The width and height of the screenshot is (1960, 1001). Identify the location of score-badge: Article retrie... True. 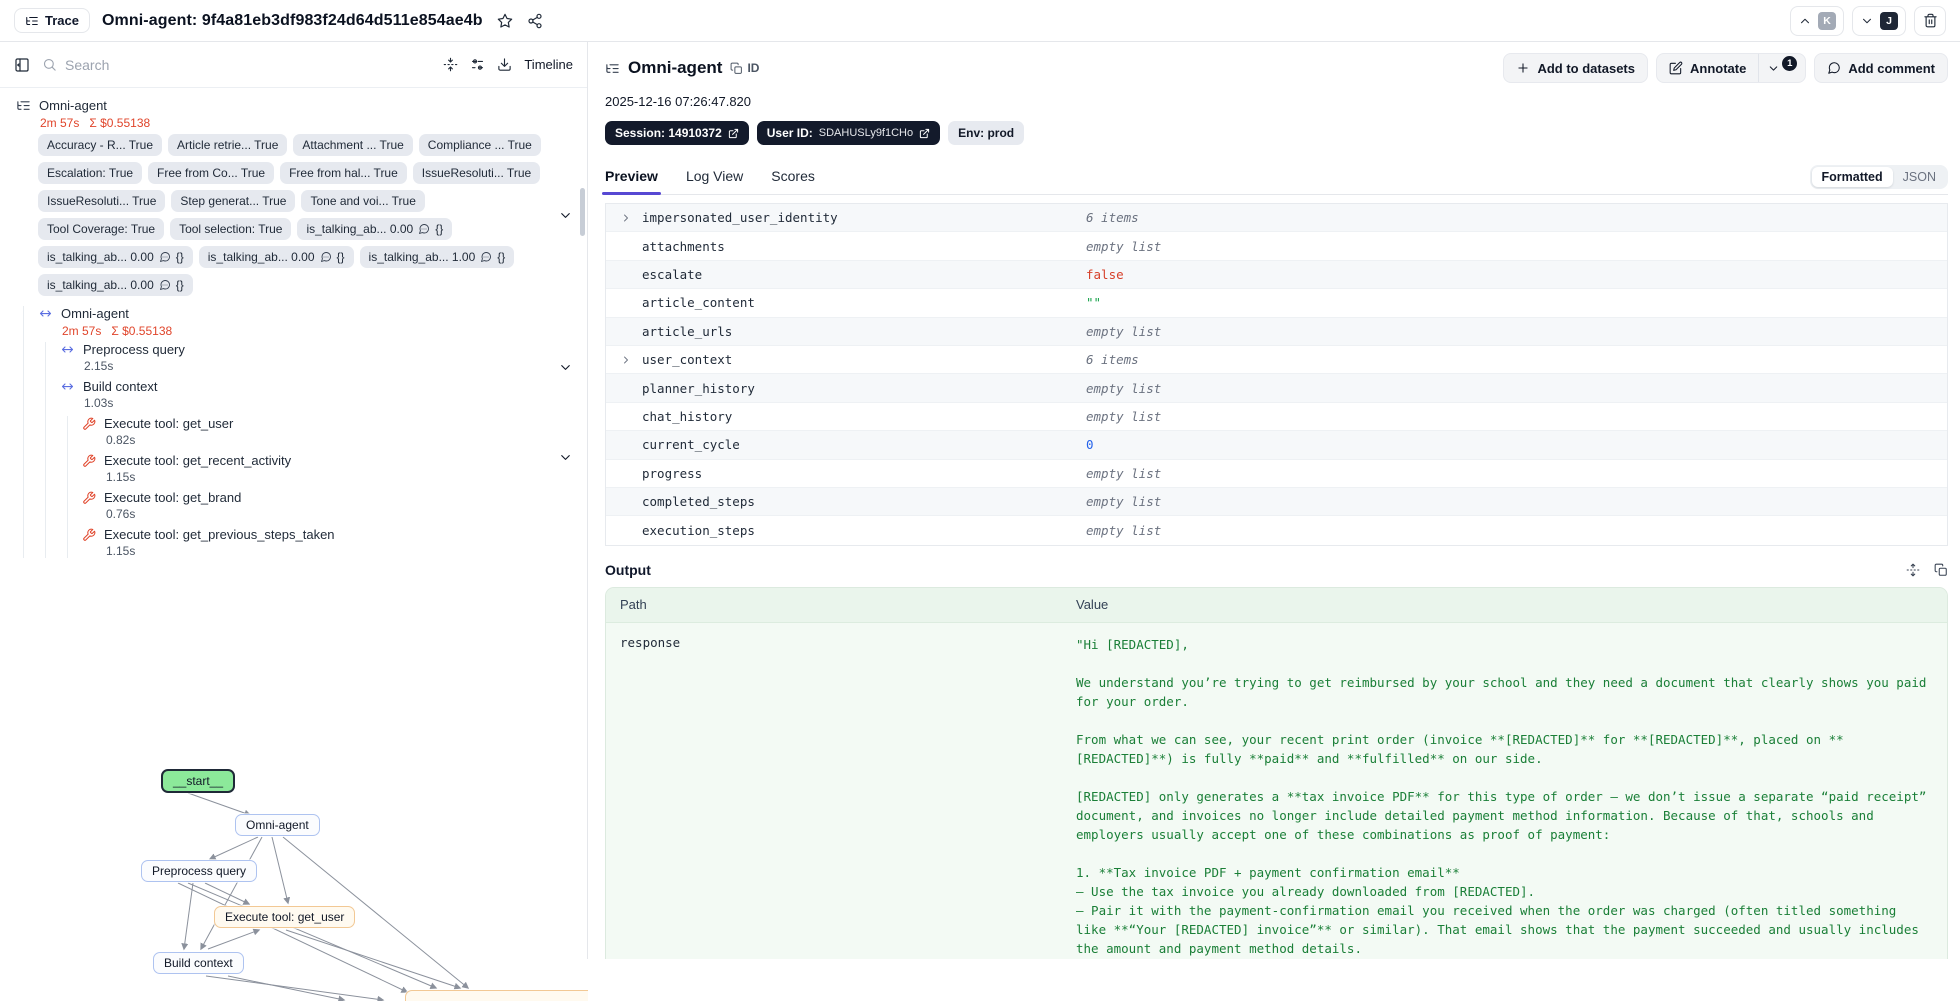
(227, 145).